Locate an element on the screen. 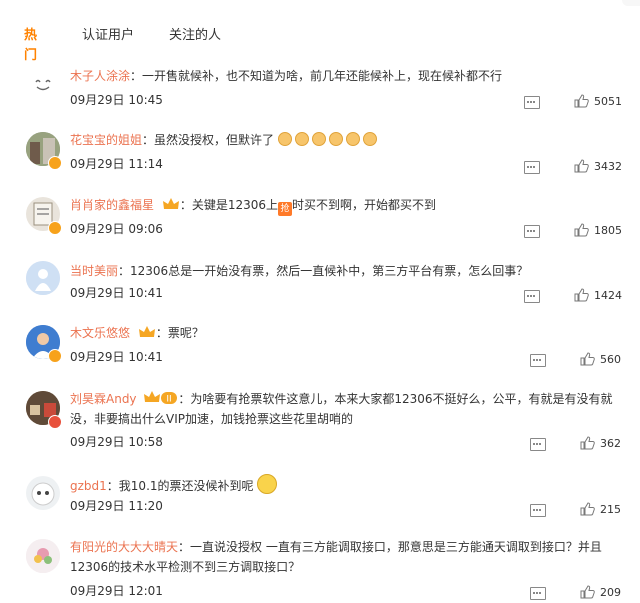  like-button: 215 is located at coordinates (600, 509).